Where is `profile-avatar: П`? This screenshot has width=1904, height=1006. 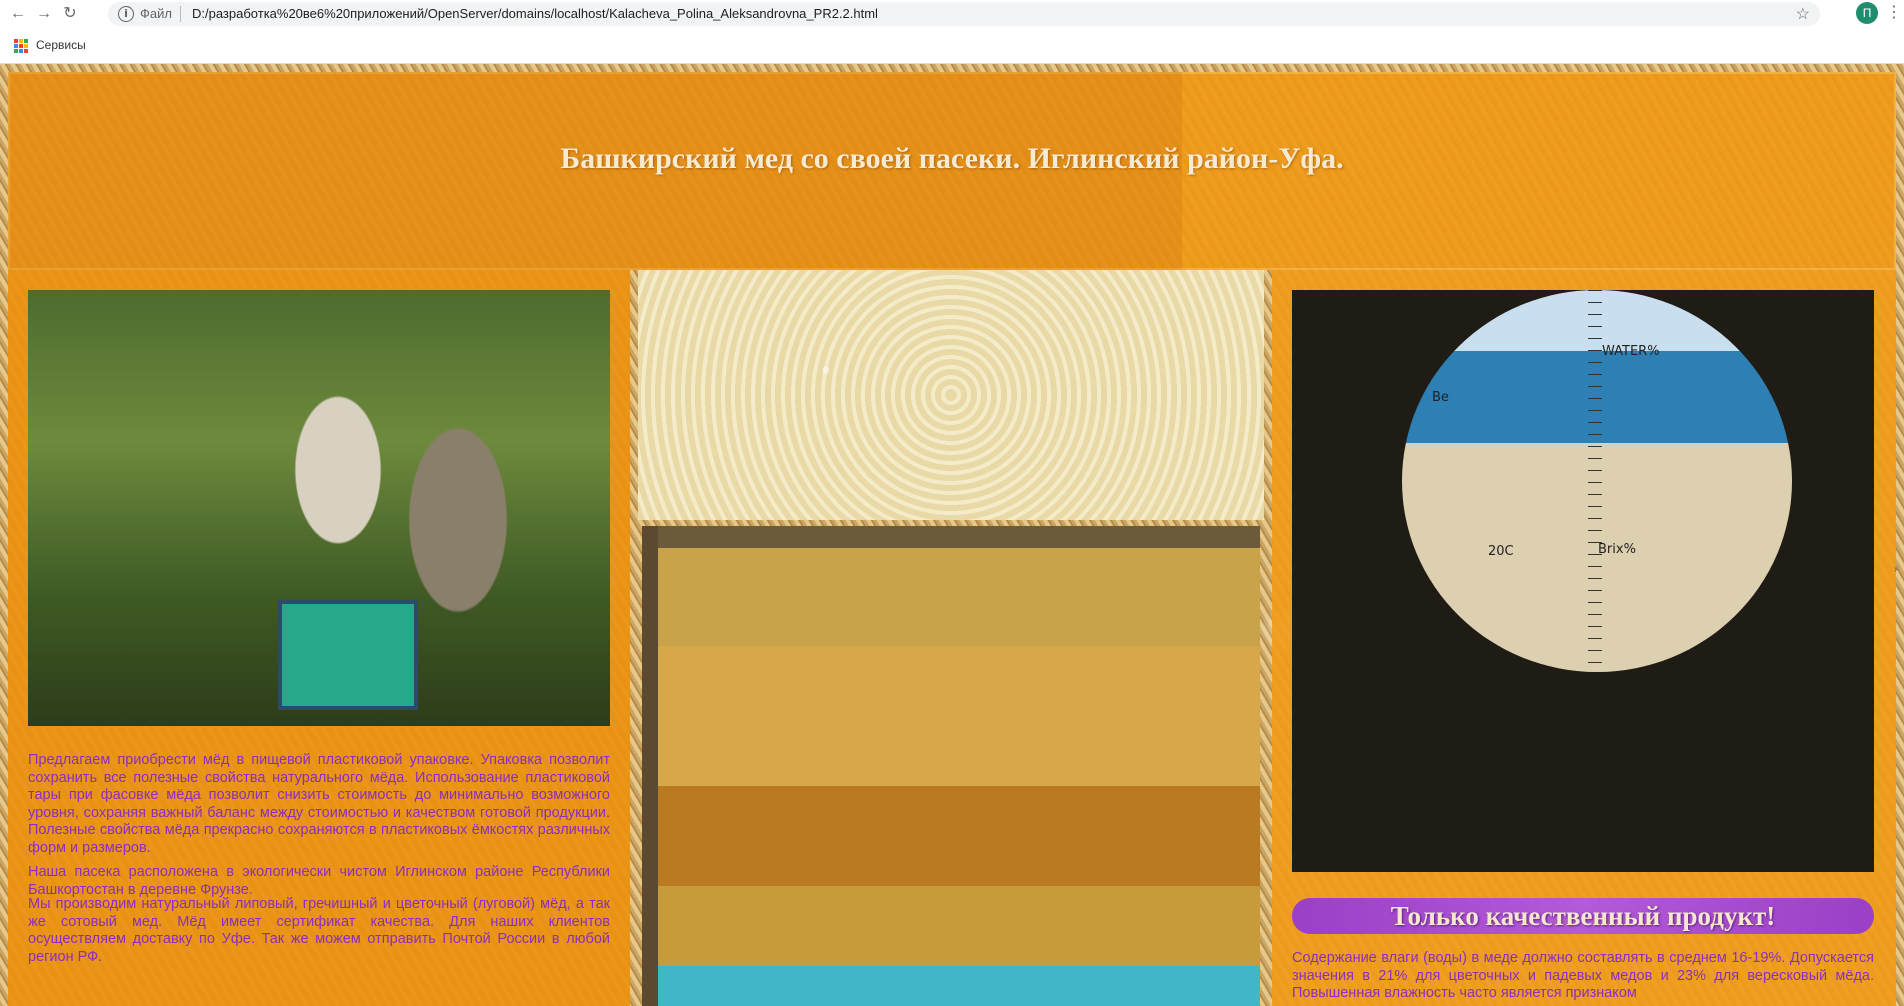
profile-avatar: П is located at coordinates (1867, 13).